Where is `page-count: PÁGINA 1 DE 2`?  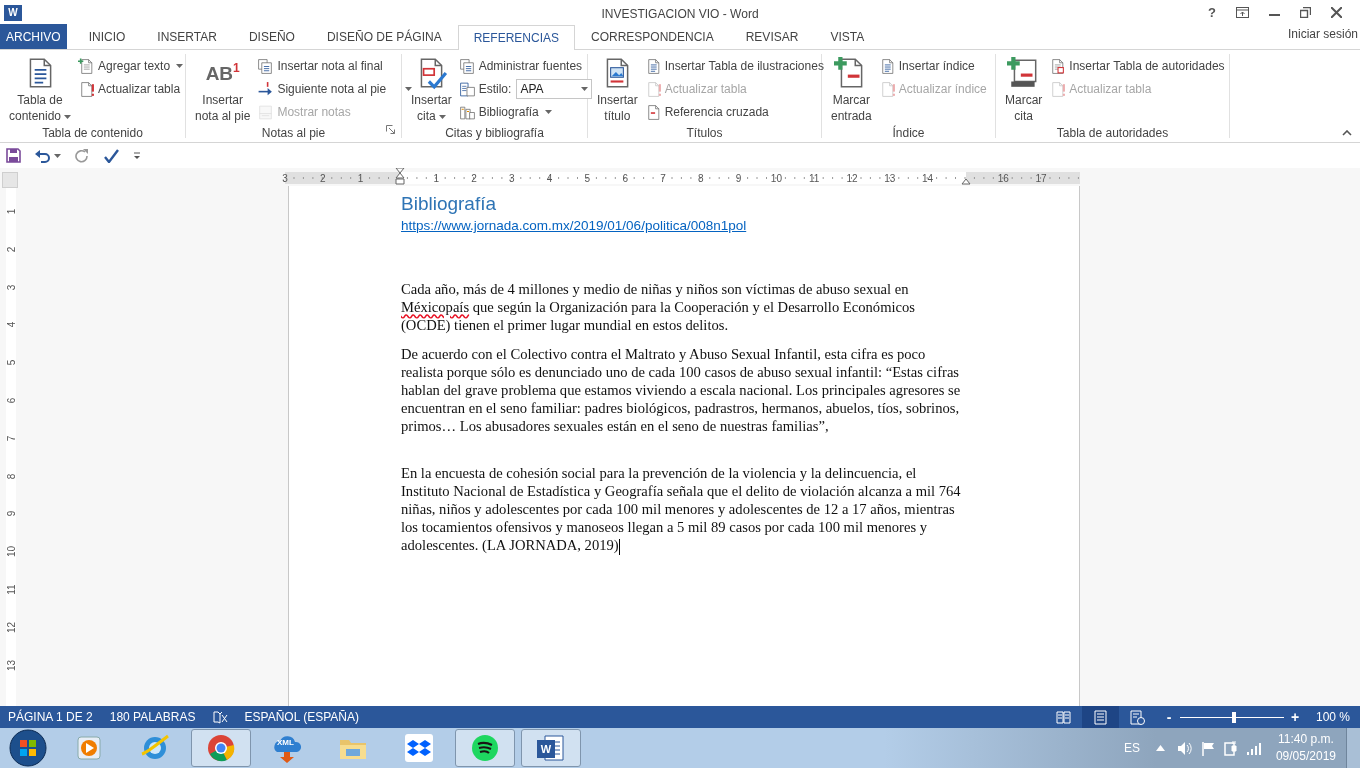 page-count: PÁGINA 1 DE 2 is located at coordinates (50, 717).